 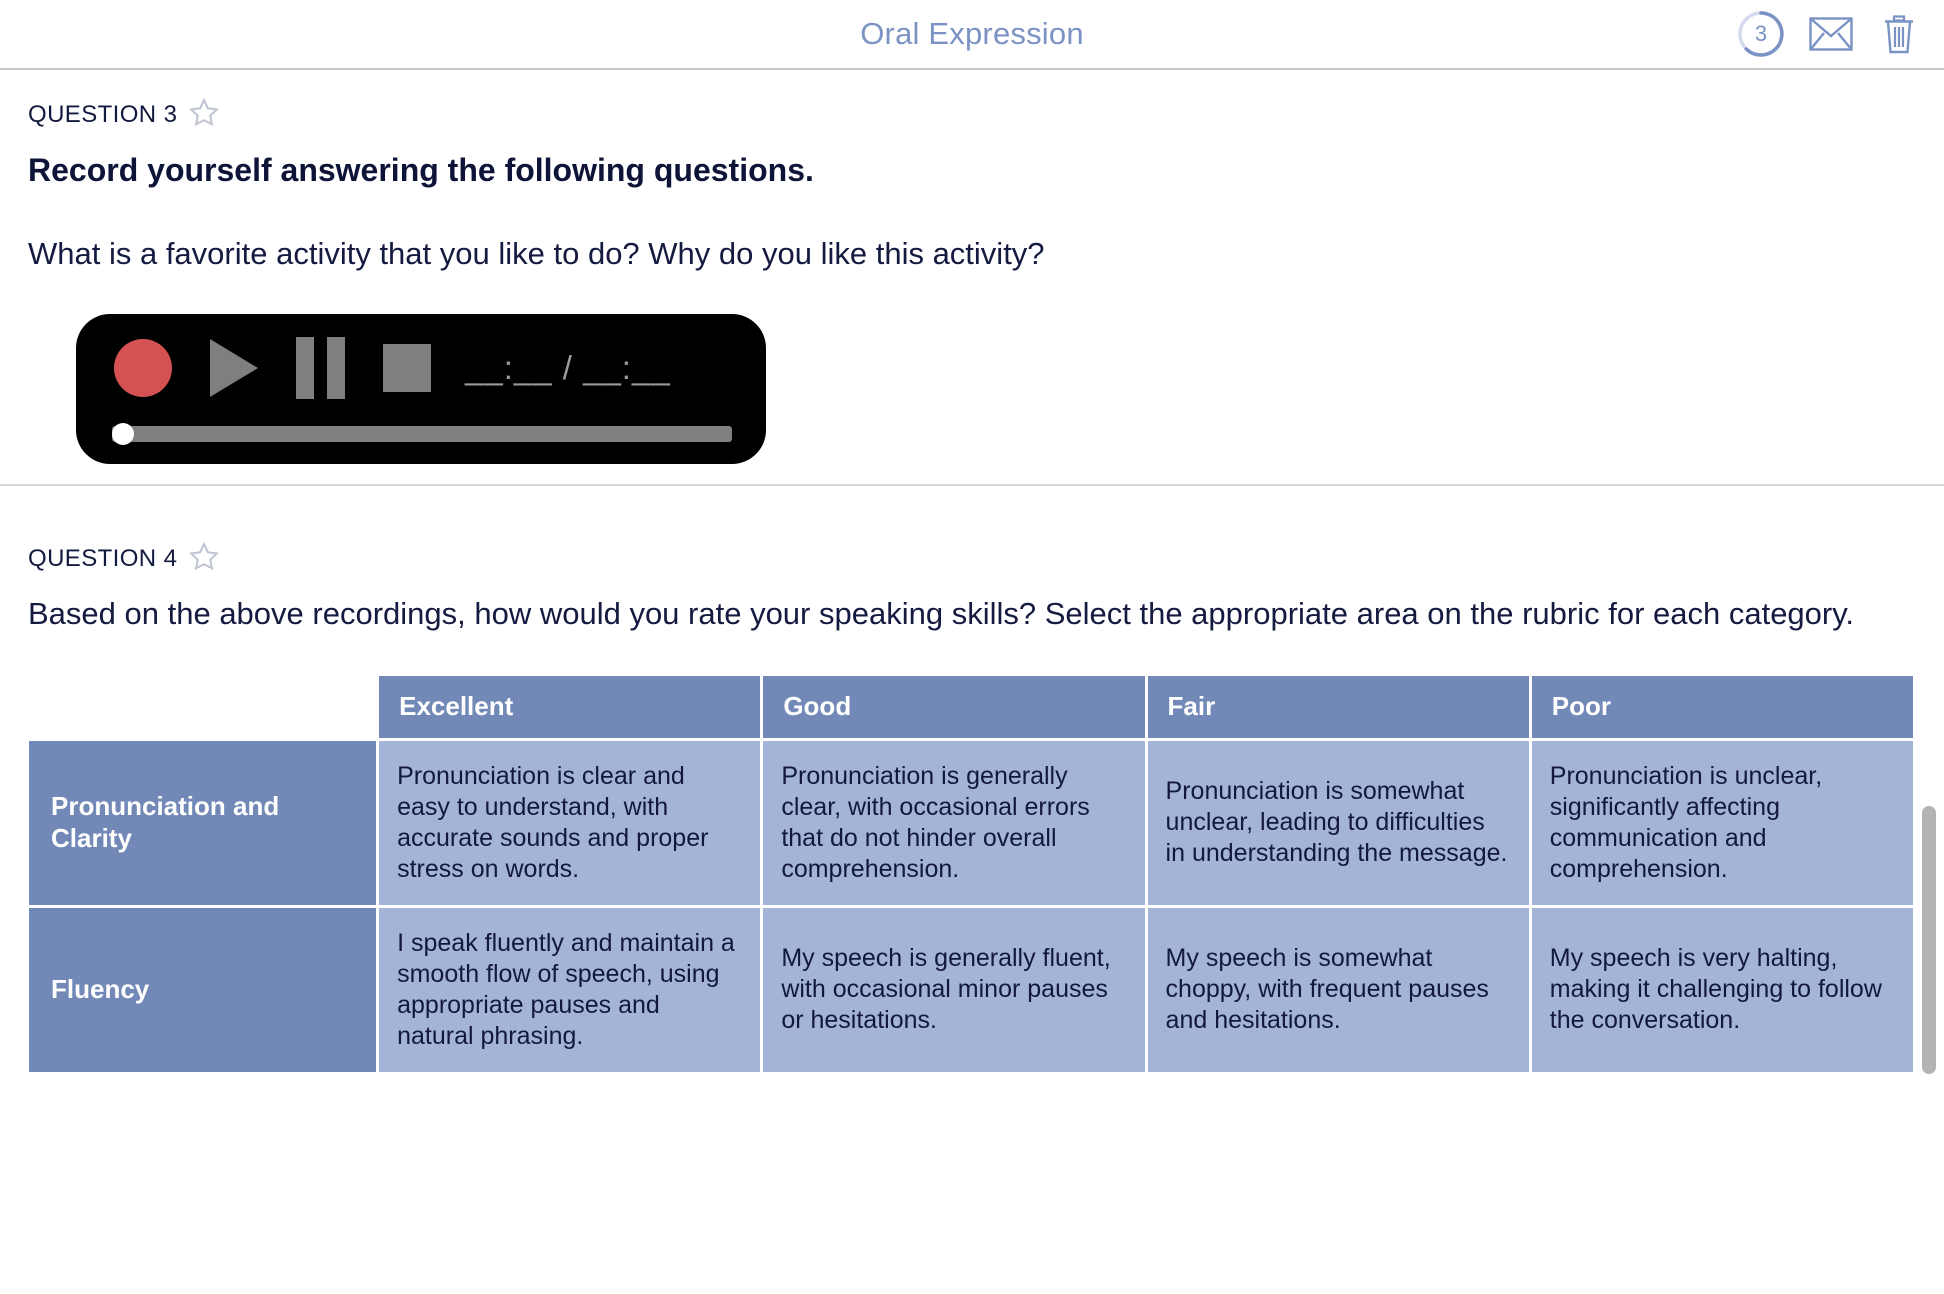 What do you see at coordinates (954, 706) in the screenshot?
I see `rubric-col-good: Good` at bounding box center [954, 706].